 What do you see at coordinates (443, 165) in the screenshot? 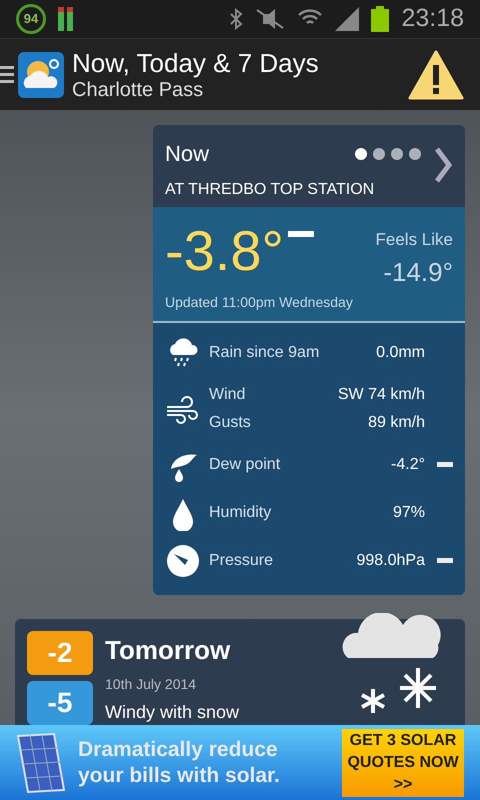
I see `chevron-right-icon` at bounding box center [443, 165].